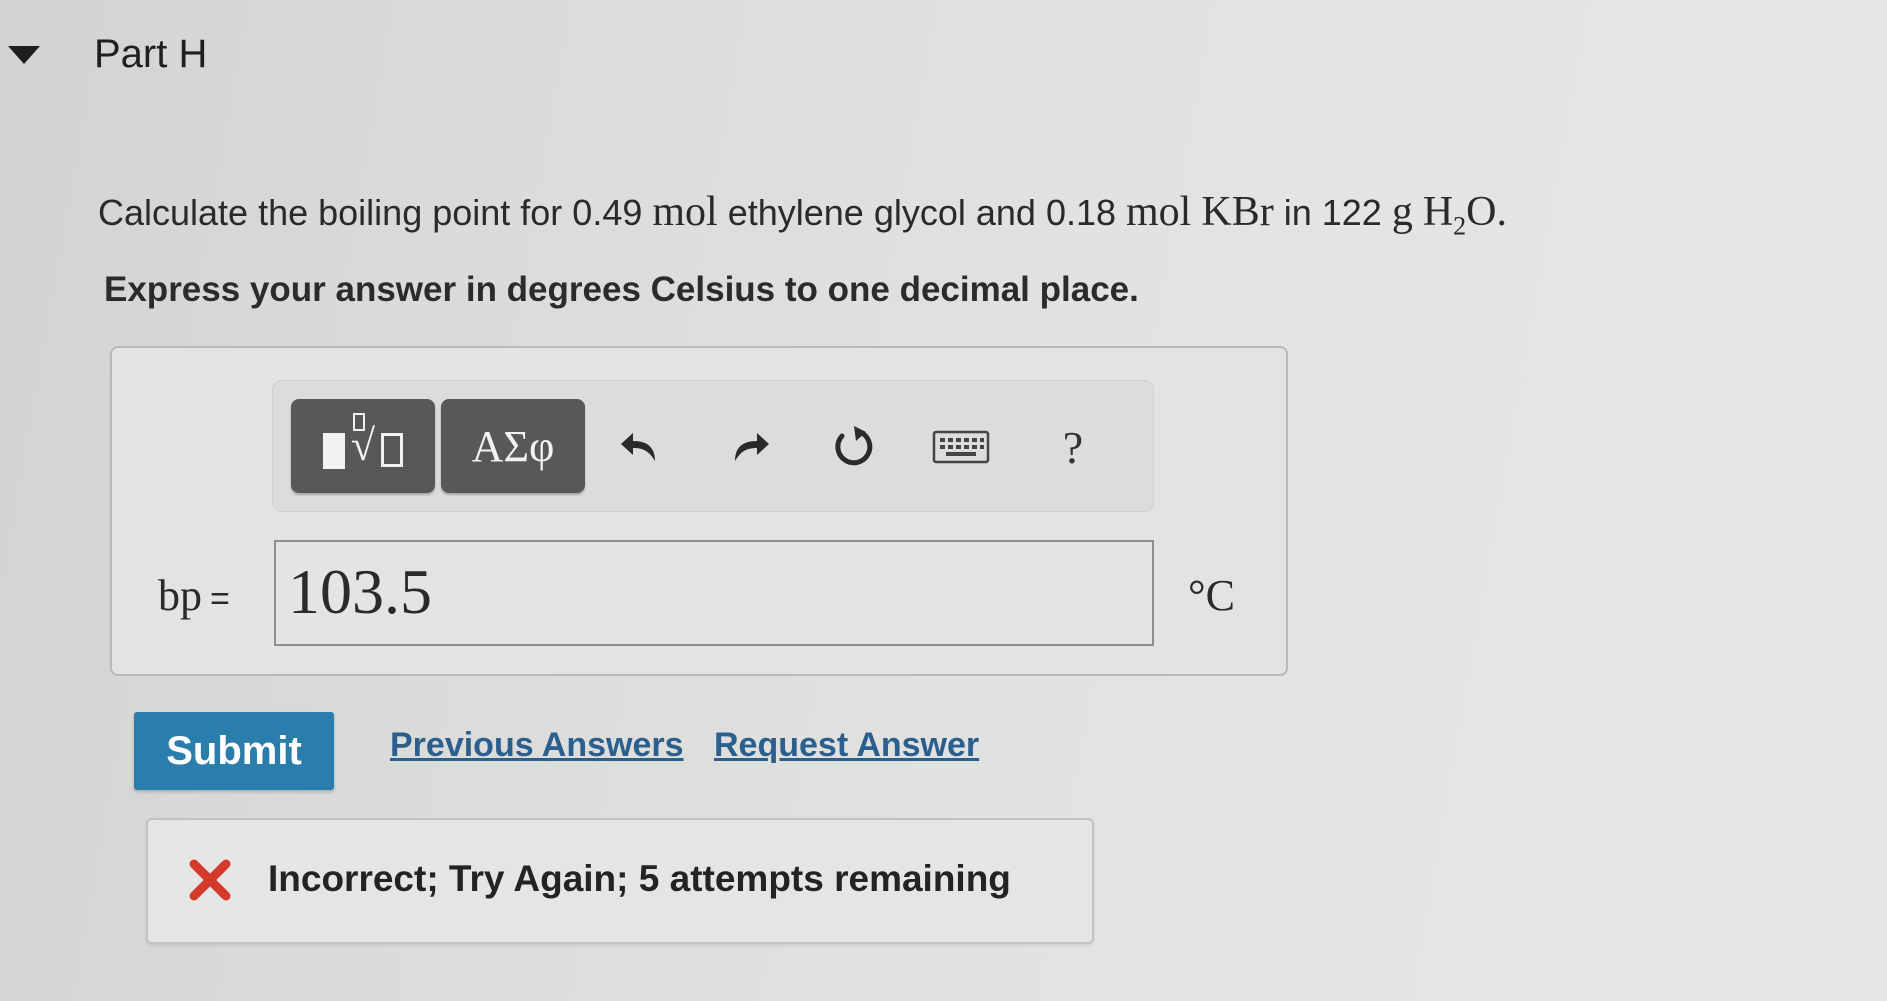 This screenshot has width=1887, height=1001. Describe the element at coordinates (194, 595) in the screenshot. I see `variable-label: bp =` at that location.